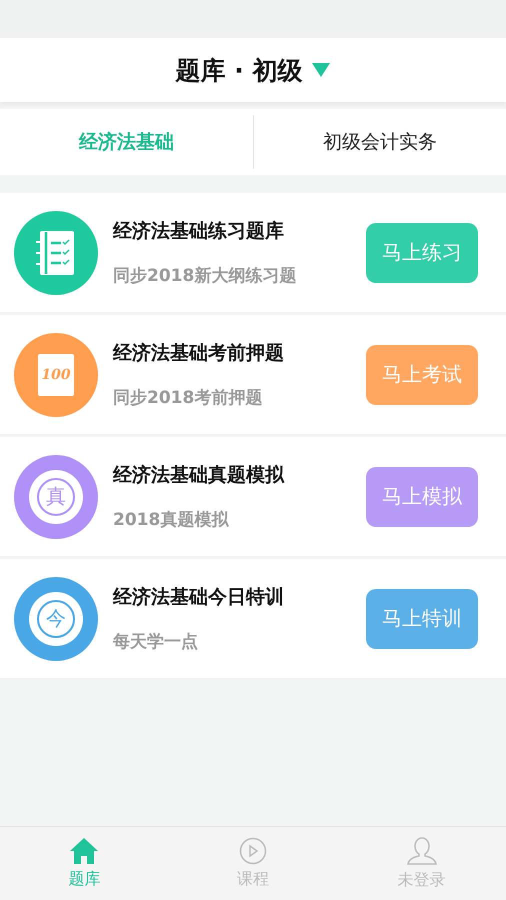 This screenshot has width=506, height=900. I want to click on seal-icon: 今, so click(56, 619).